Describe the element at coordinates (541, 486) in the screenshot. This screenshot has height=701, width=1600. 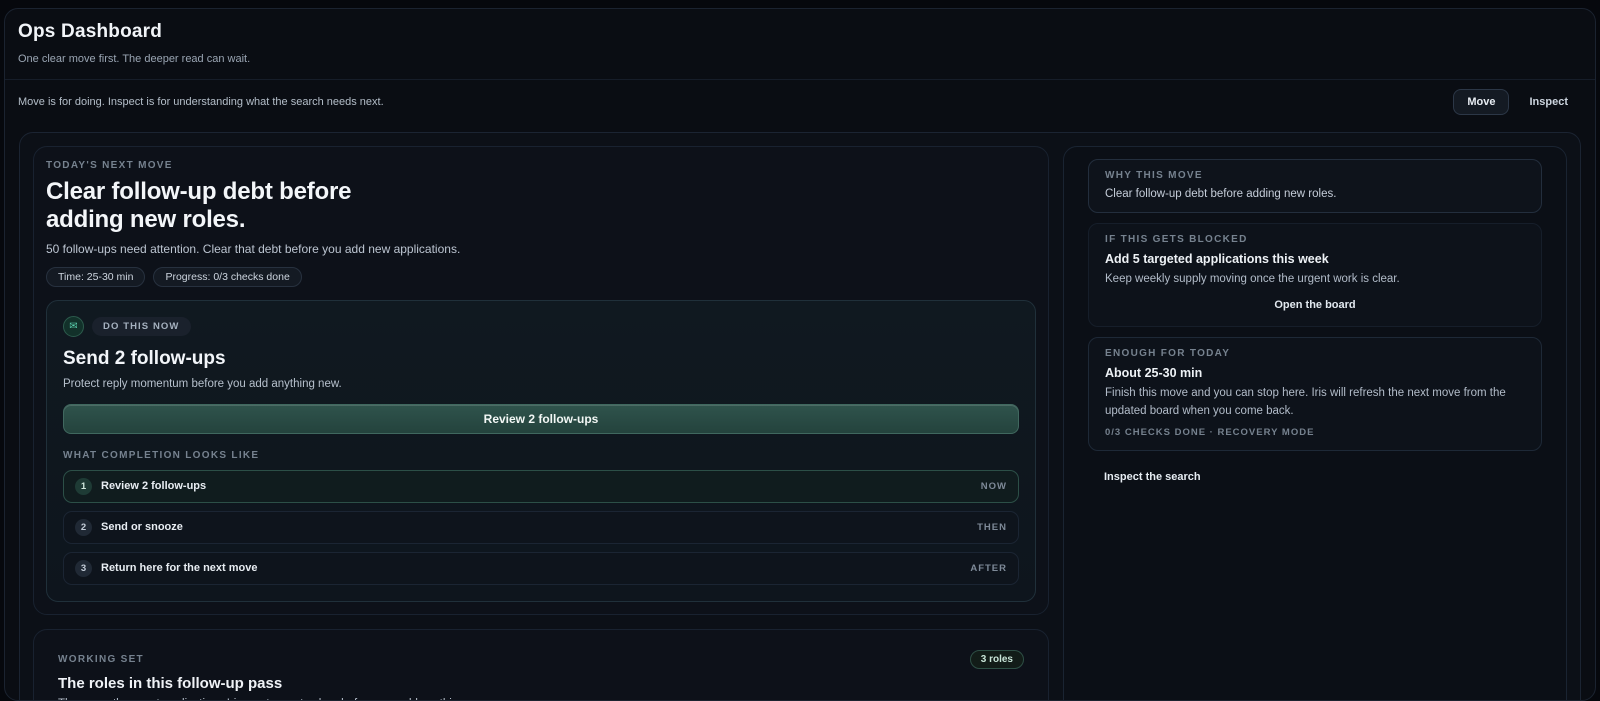
I see `completion-step-row: 1 Review 2 follow-ups NOW` at that location.